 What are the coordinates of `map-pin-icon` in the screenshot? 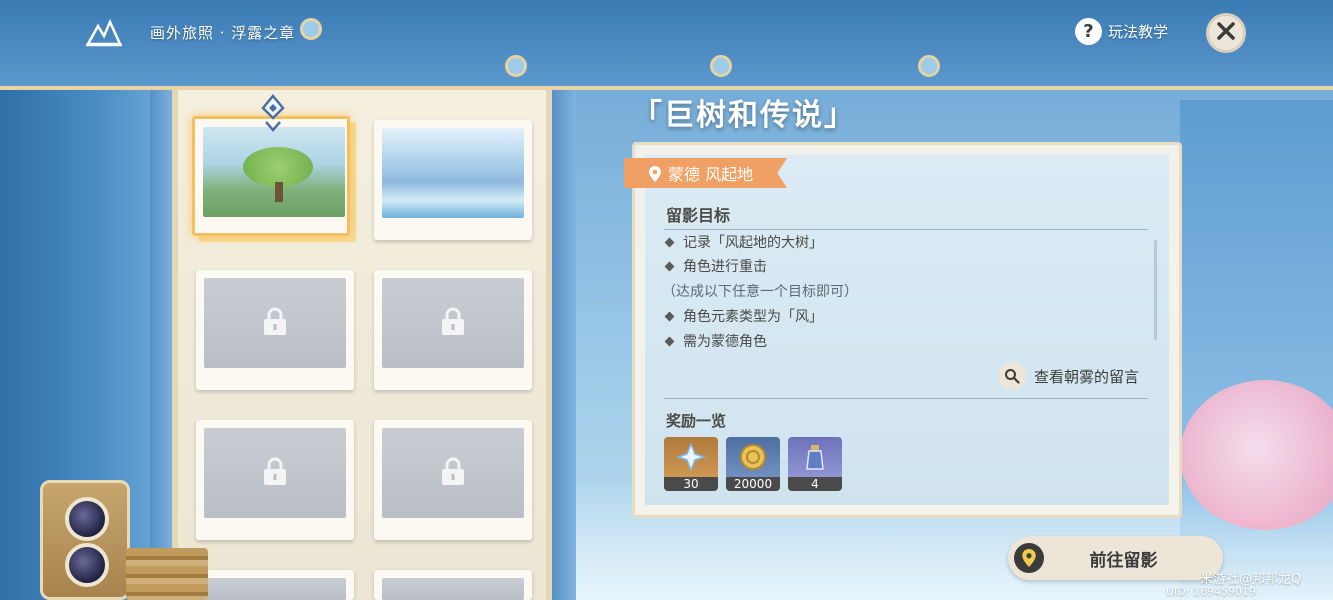 It's located at (1029, 558).